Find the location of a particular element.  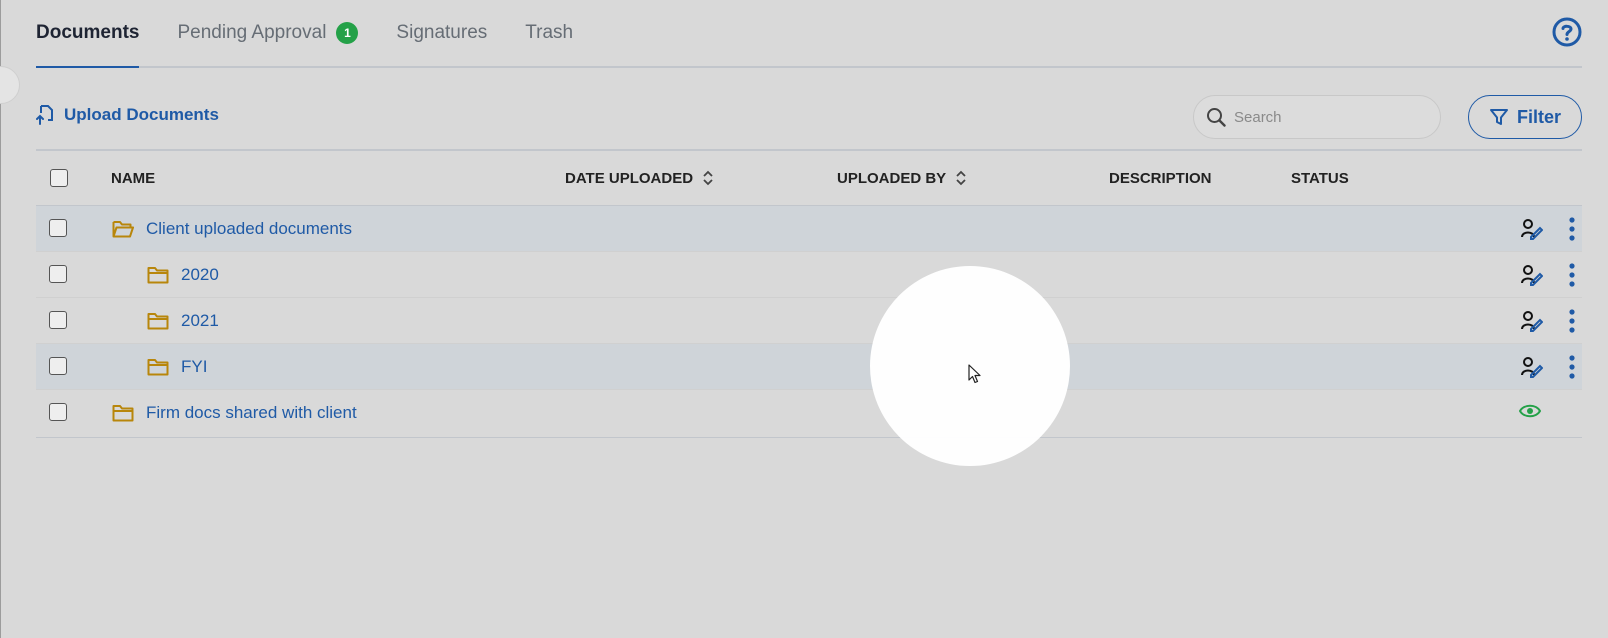

folder-open-icon is located at coordinates (123, 229).